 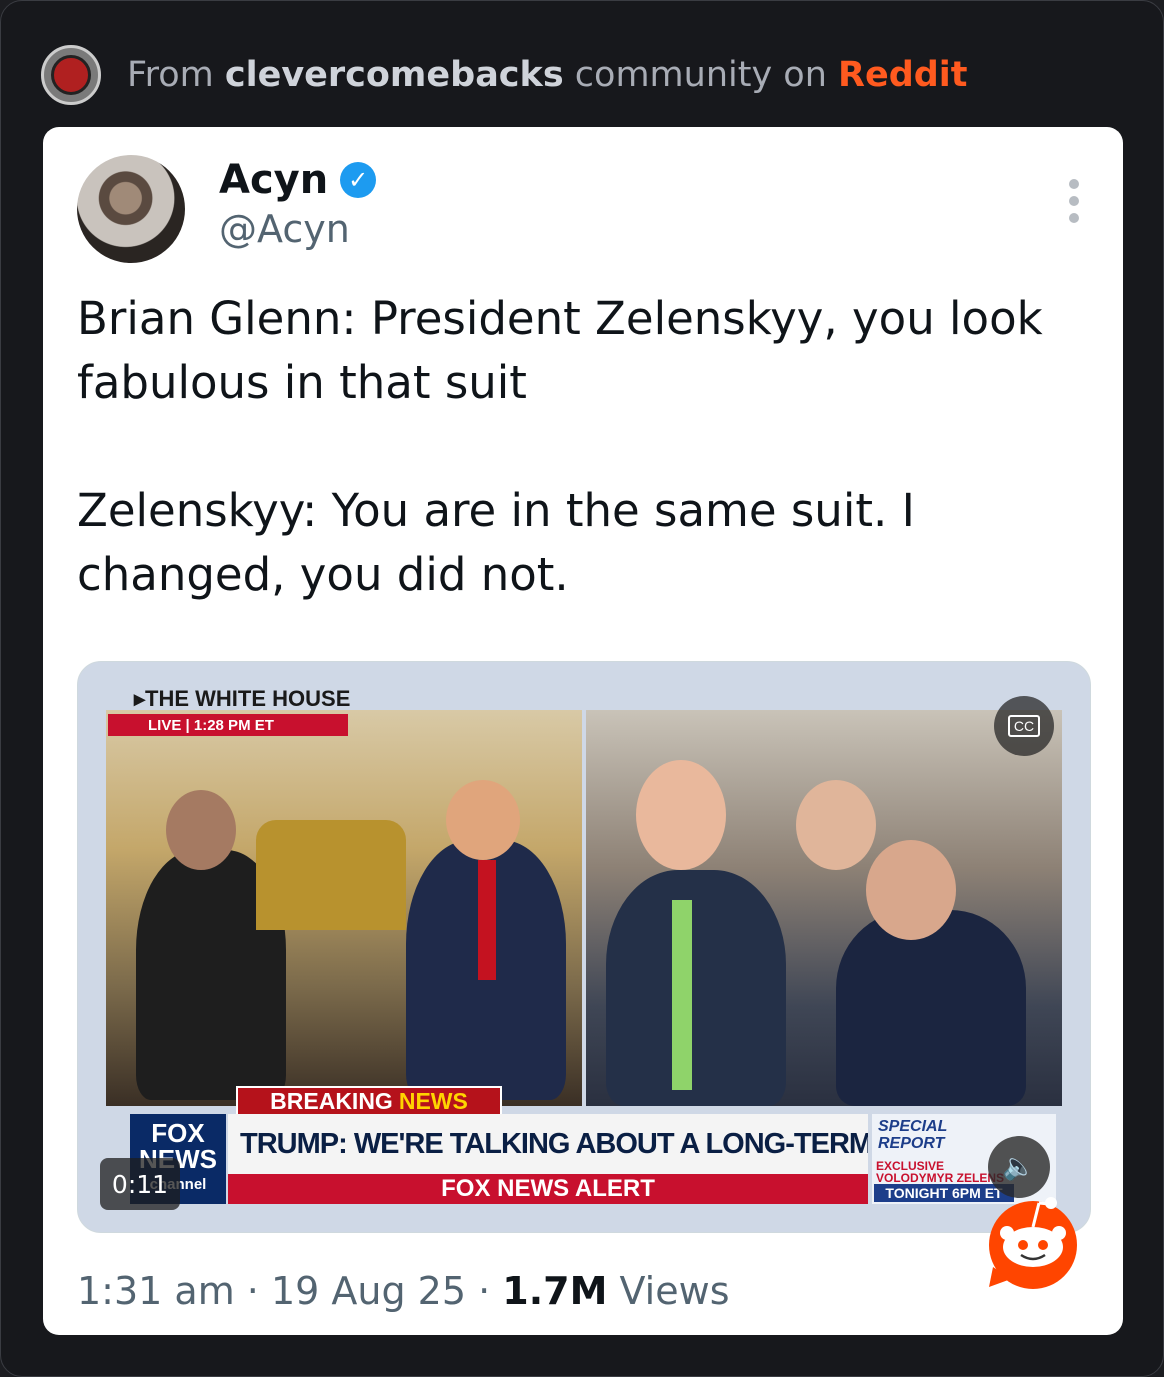 I want to click on author-name-text: Acyn, so click(x=273, y=180).